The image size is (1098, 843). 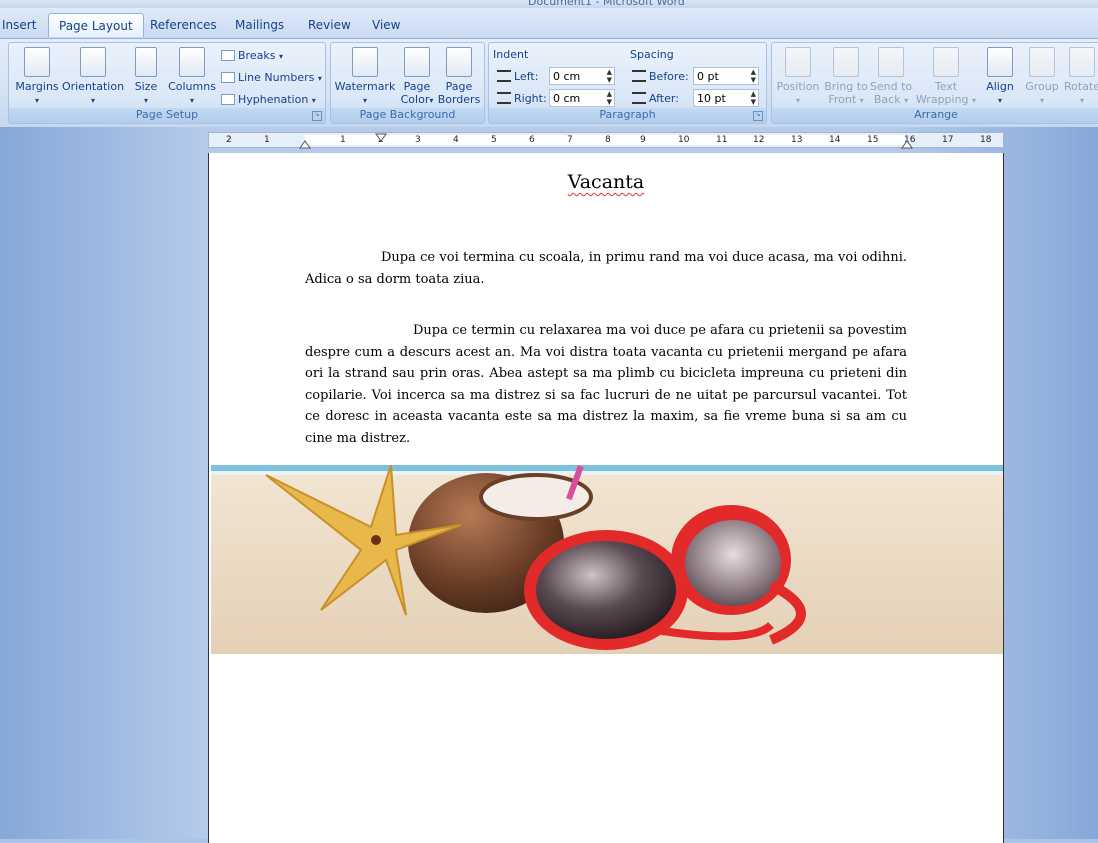 What do you see at coordinates (417, 62) in the screenshot?
I see `page-color-icon` at bounding box center [417, 62].